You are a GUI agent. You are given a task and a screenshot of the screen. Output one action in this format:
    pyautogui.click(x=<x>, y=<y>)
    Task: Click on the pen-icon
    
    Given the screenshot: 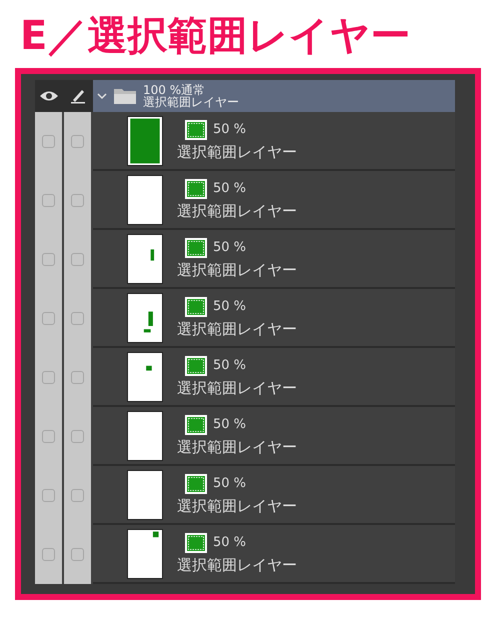 What is the action you would take?
    pyautogui.click(x=78, y=96)
    